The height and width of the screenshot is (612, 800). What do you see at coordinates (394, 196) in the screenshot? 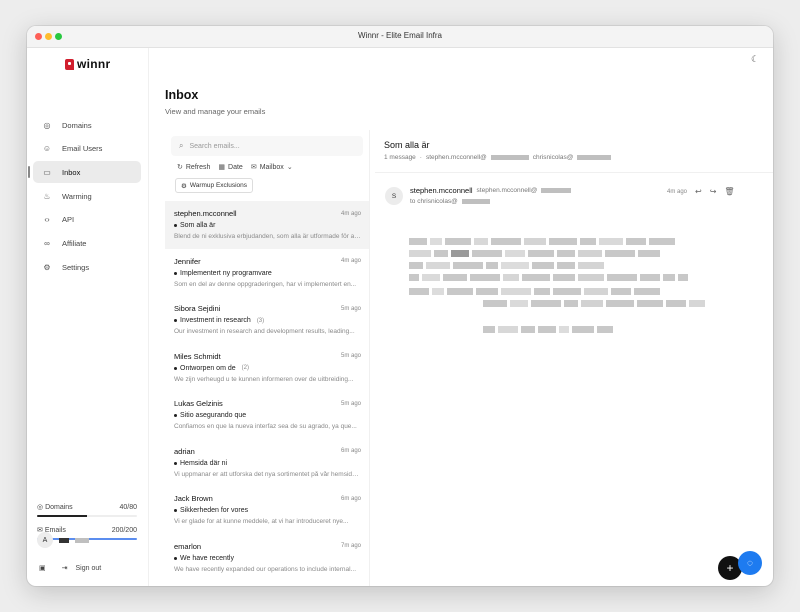
I see `sender-avatar: S` at bounding box center [394, 196].